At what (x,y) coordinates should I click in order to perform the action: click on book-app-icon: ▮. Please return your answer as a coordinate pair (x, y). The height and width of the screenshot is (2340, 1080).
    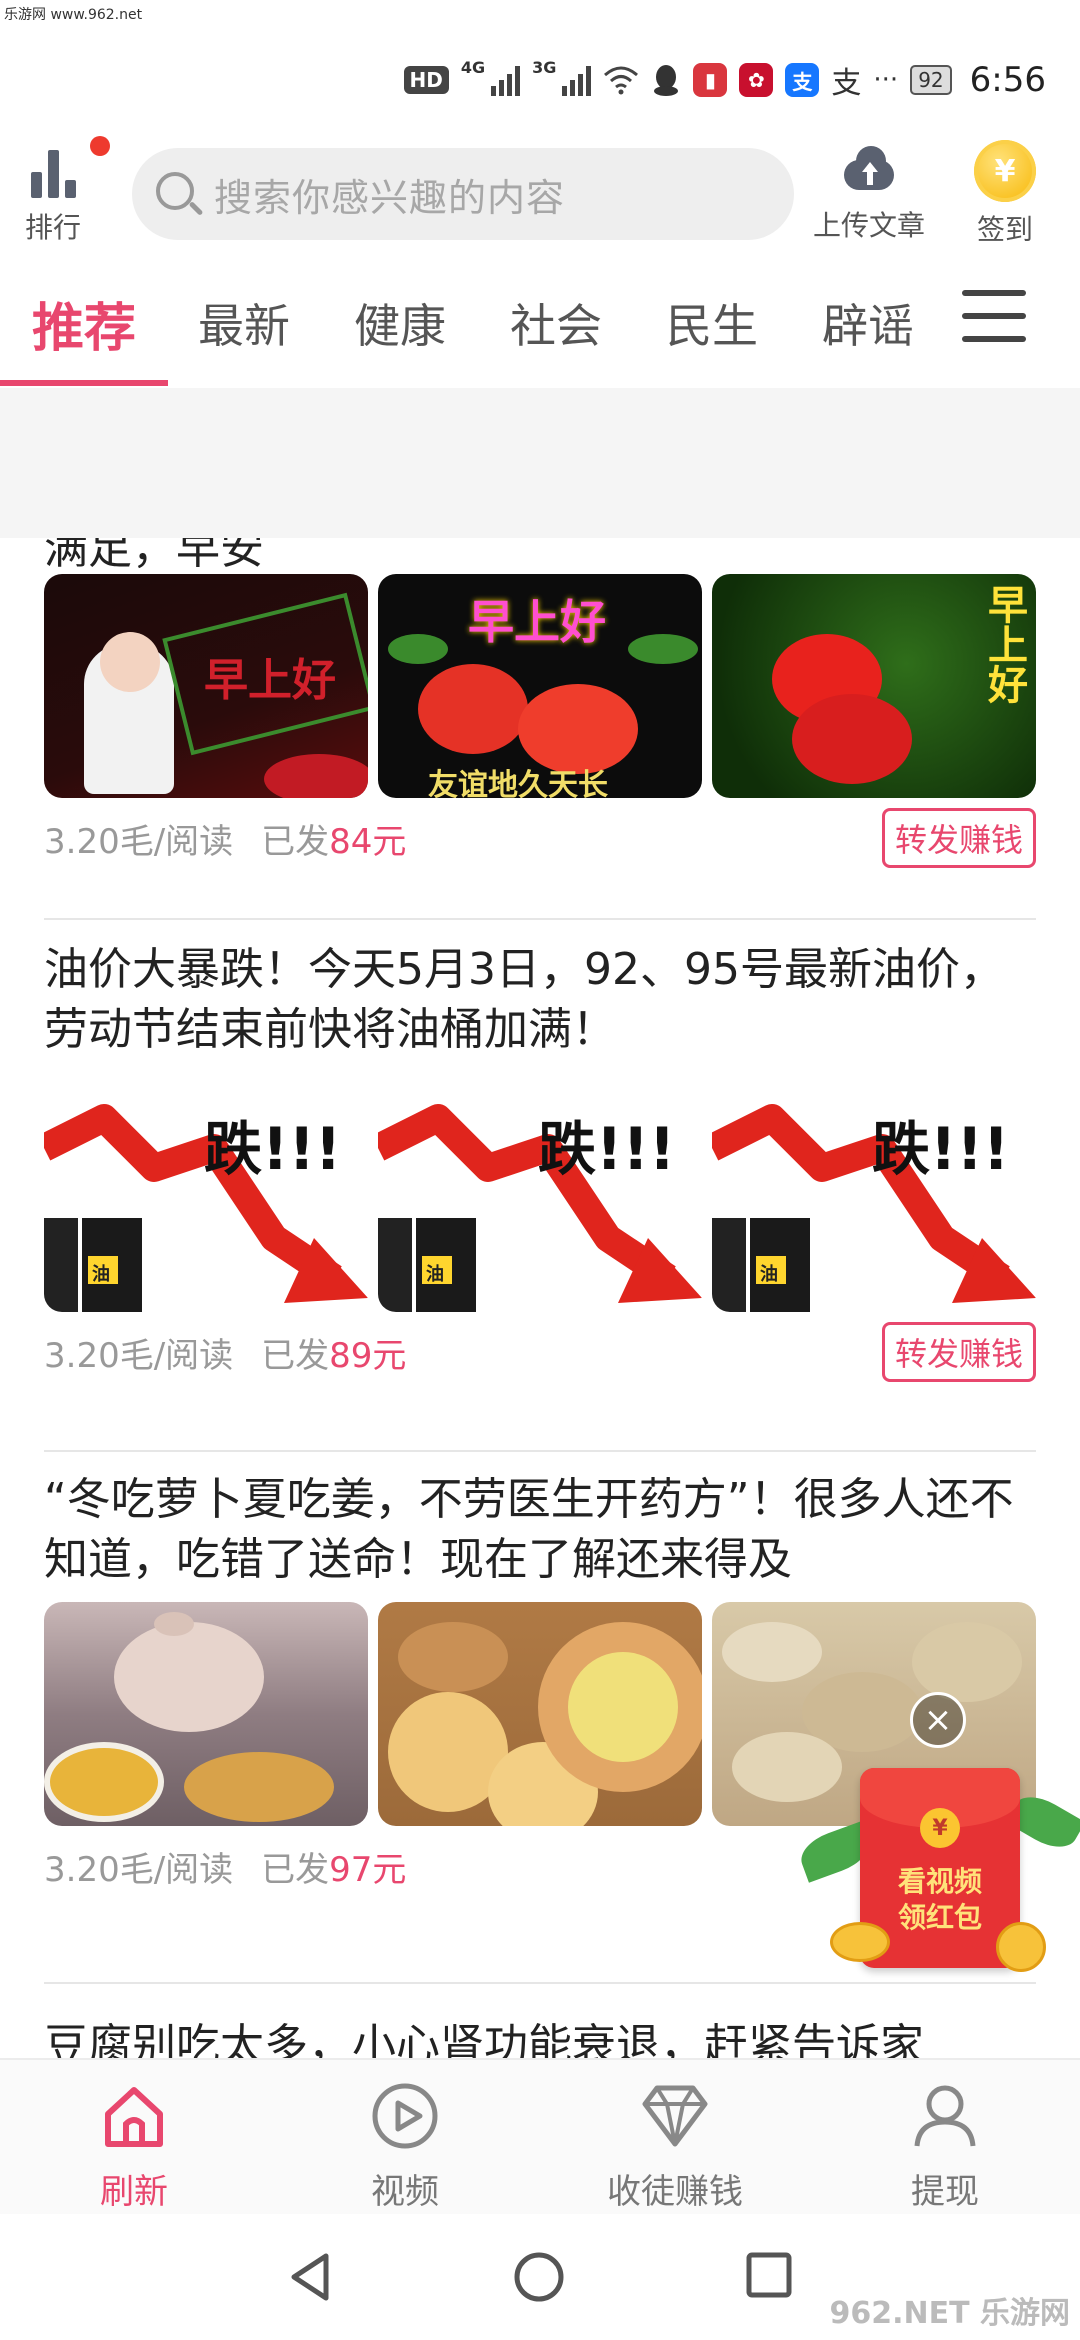
    Looking at the image, I should click on (710, 80).